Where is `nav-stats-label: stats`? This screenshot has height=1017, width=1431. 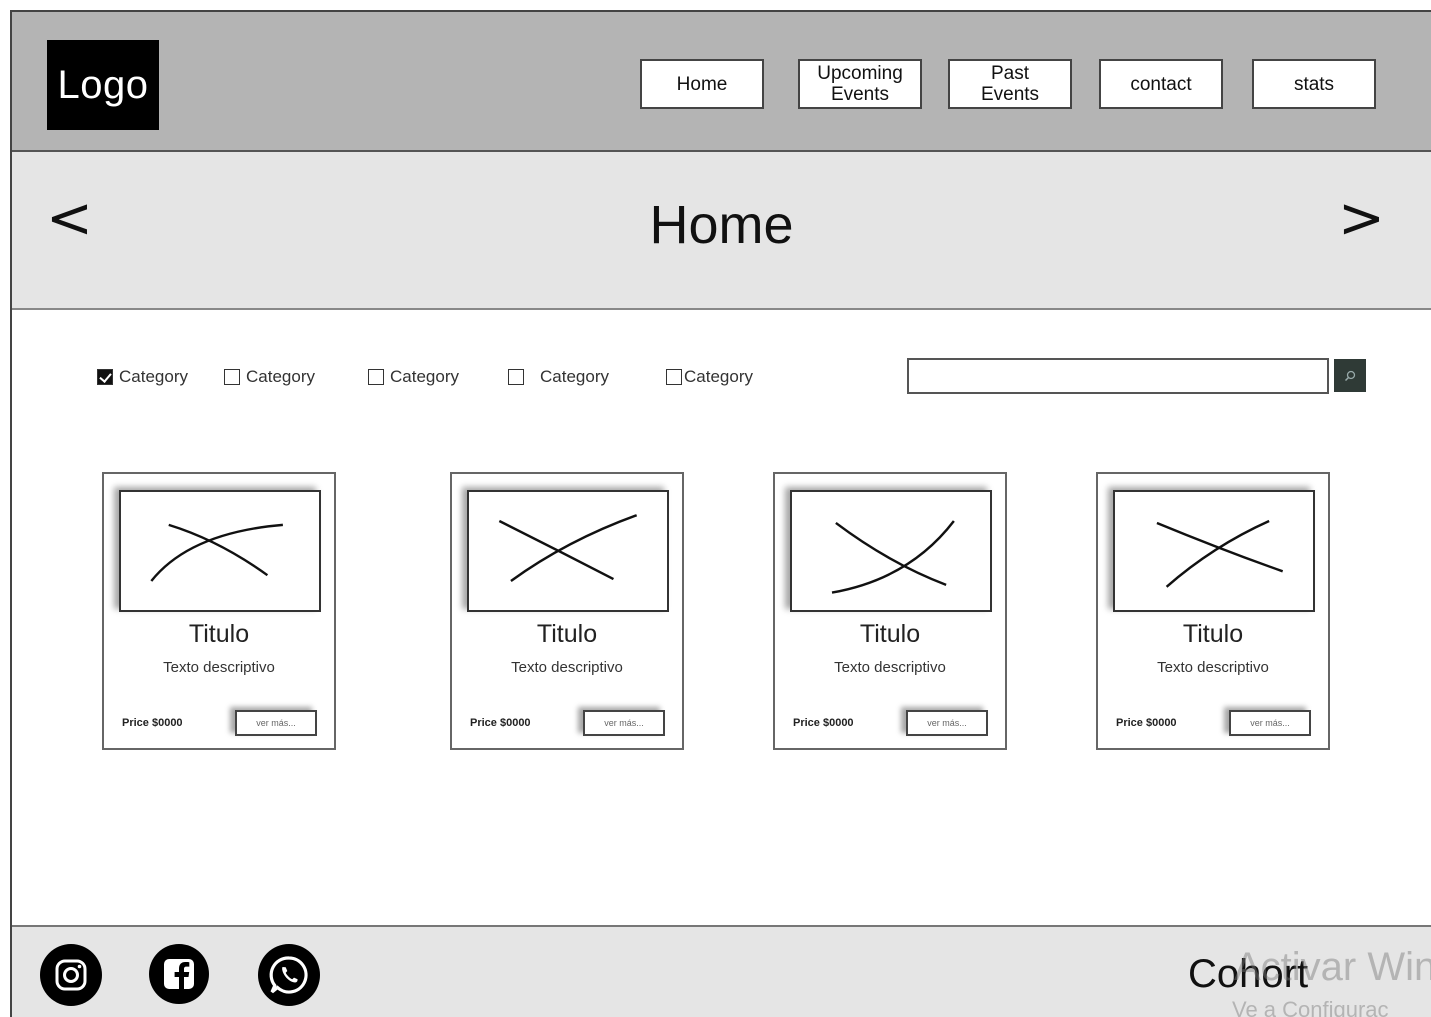
nav-stats-label: stats is located at coordinates (1314, 84).